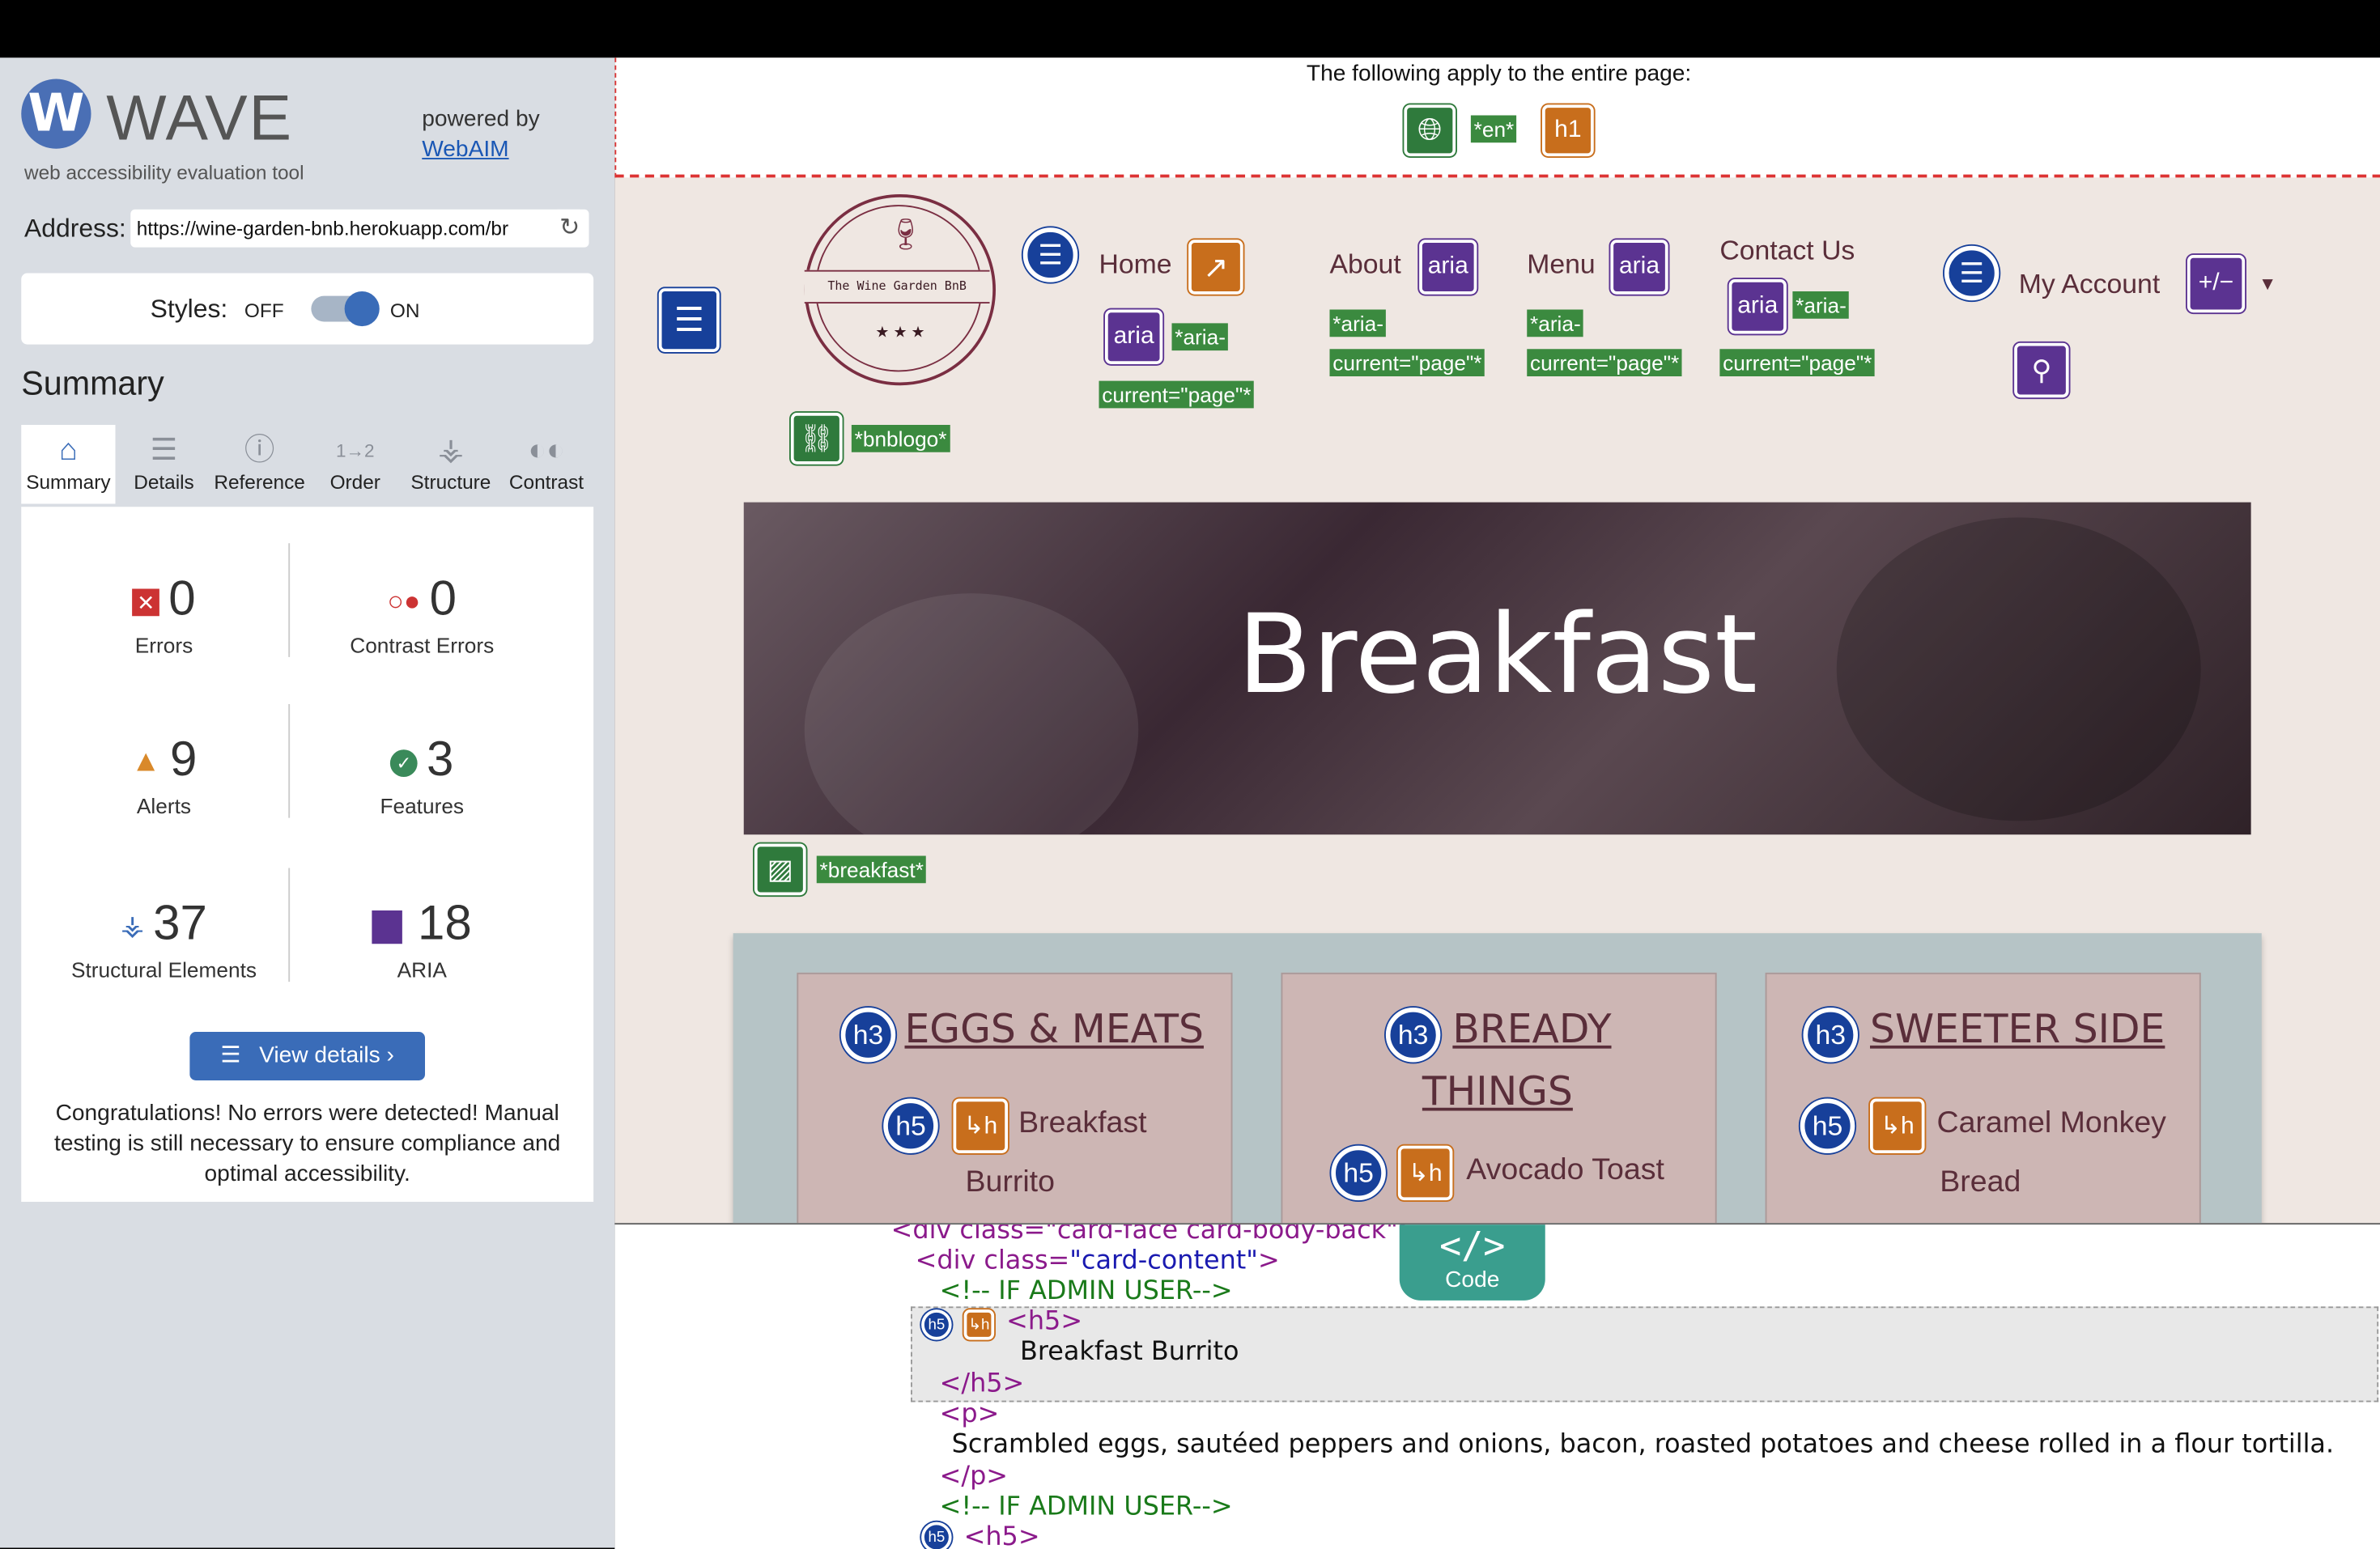  What do you see at coordinates (1472, 1262) in the screenshot?
I see `code-toggle-button: </> Code` at bounding box center [1472, 1262].